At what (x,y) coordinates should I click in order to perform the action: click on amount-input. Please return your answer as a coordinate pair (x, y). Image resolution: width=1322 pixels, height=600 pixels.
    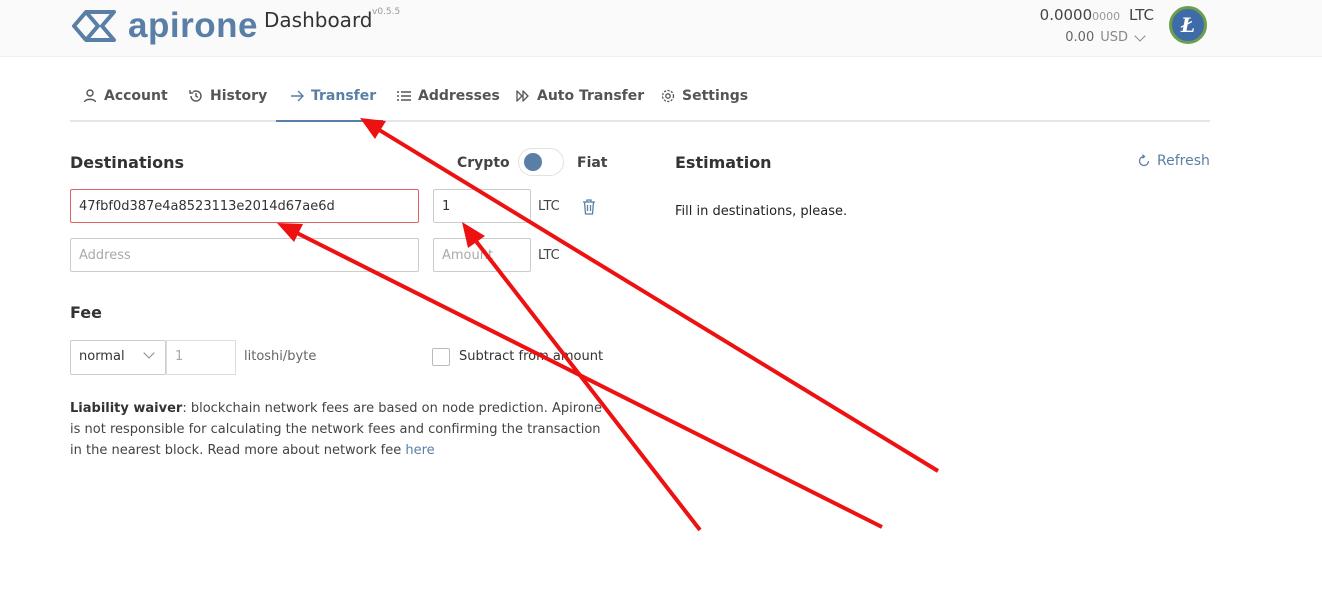
    Looking at the image, I should click on (482, 255).